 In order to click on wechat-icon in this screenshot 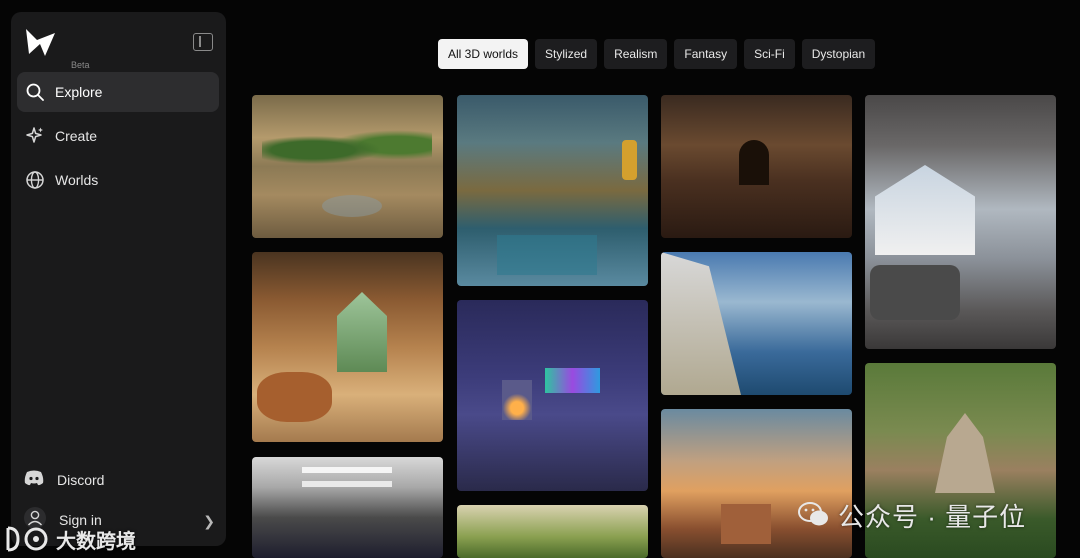, I will do `click(813, 514)`.